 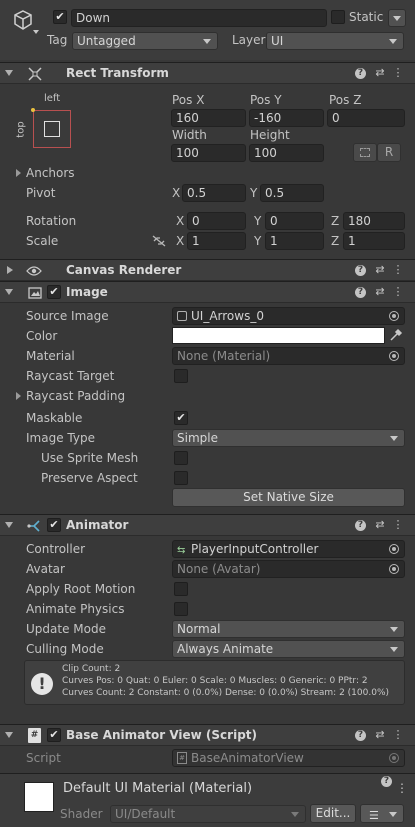 I want to click on image-component-icon, so click(x=35, y=293).